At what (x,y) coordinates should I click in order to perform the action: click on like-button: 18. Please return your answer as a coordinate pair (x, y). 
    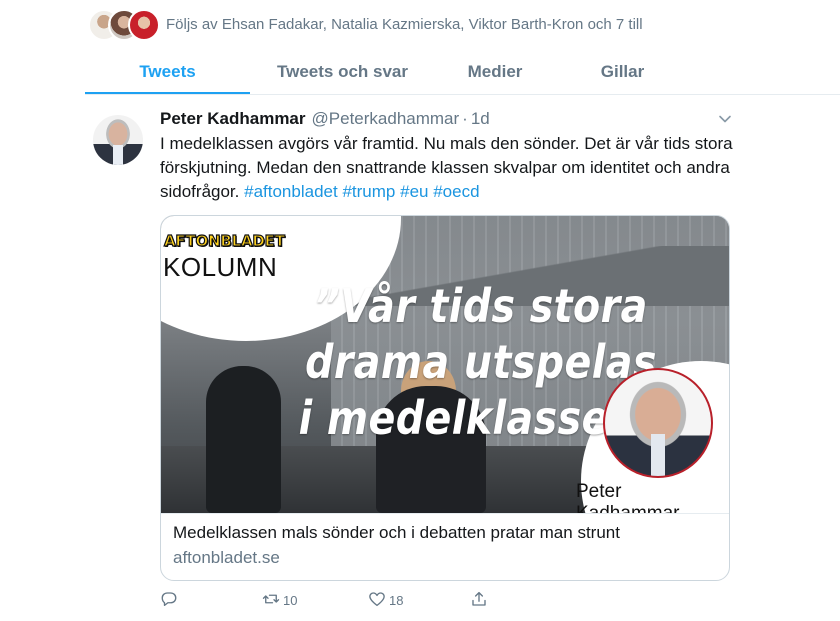
    Looking at the image, I should click on (385, 600).